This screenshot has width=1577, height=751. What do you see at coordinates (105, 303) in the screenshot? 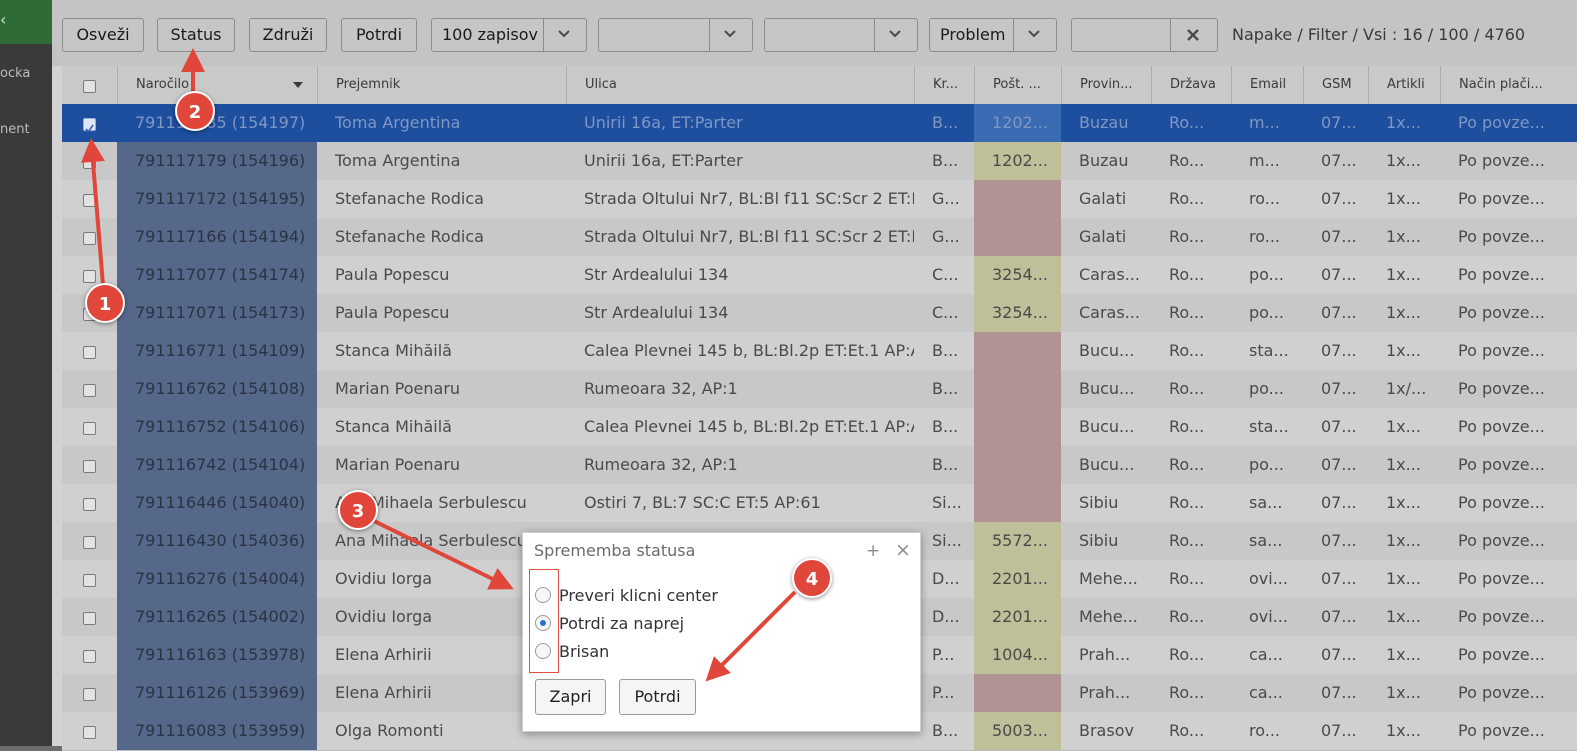
I see `annotation-badge-1: 1` at bounding box center [105, 303].